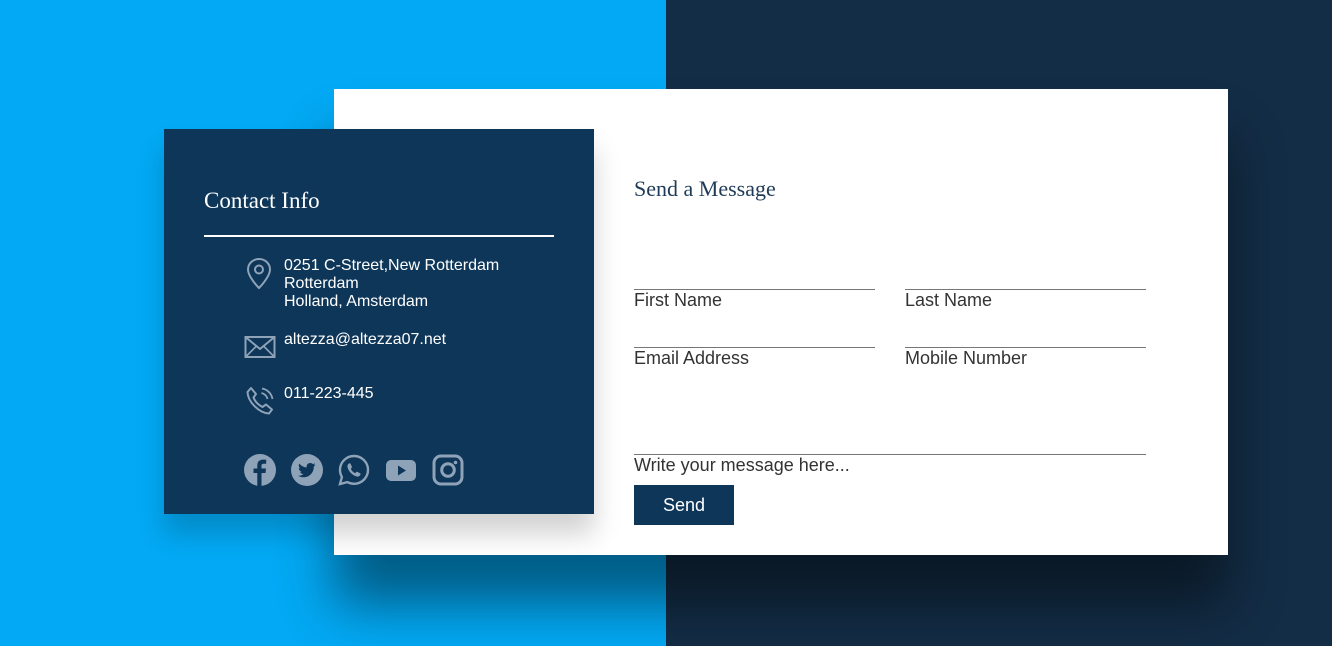 This screenshot has height=646, width=1332. I want to click on last-name-label: Last Name, so click(949, 300).